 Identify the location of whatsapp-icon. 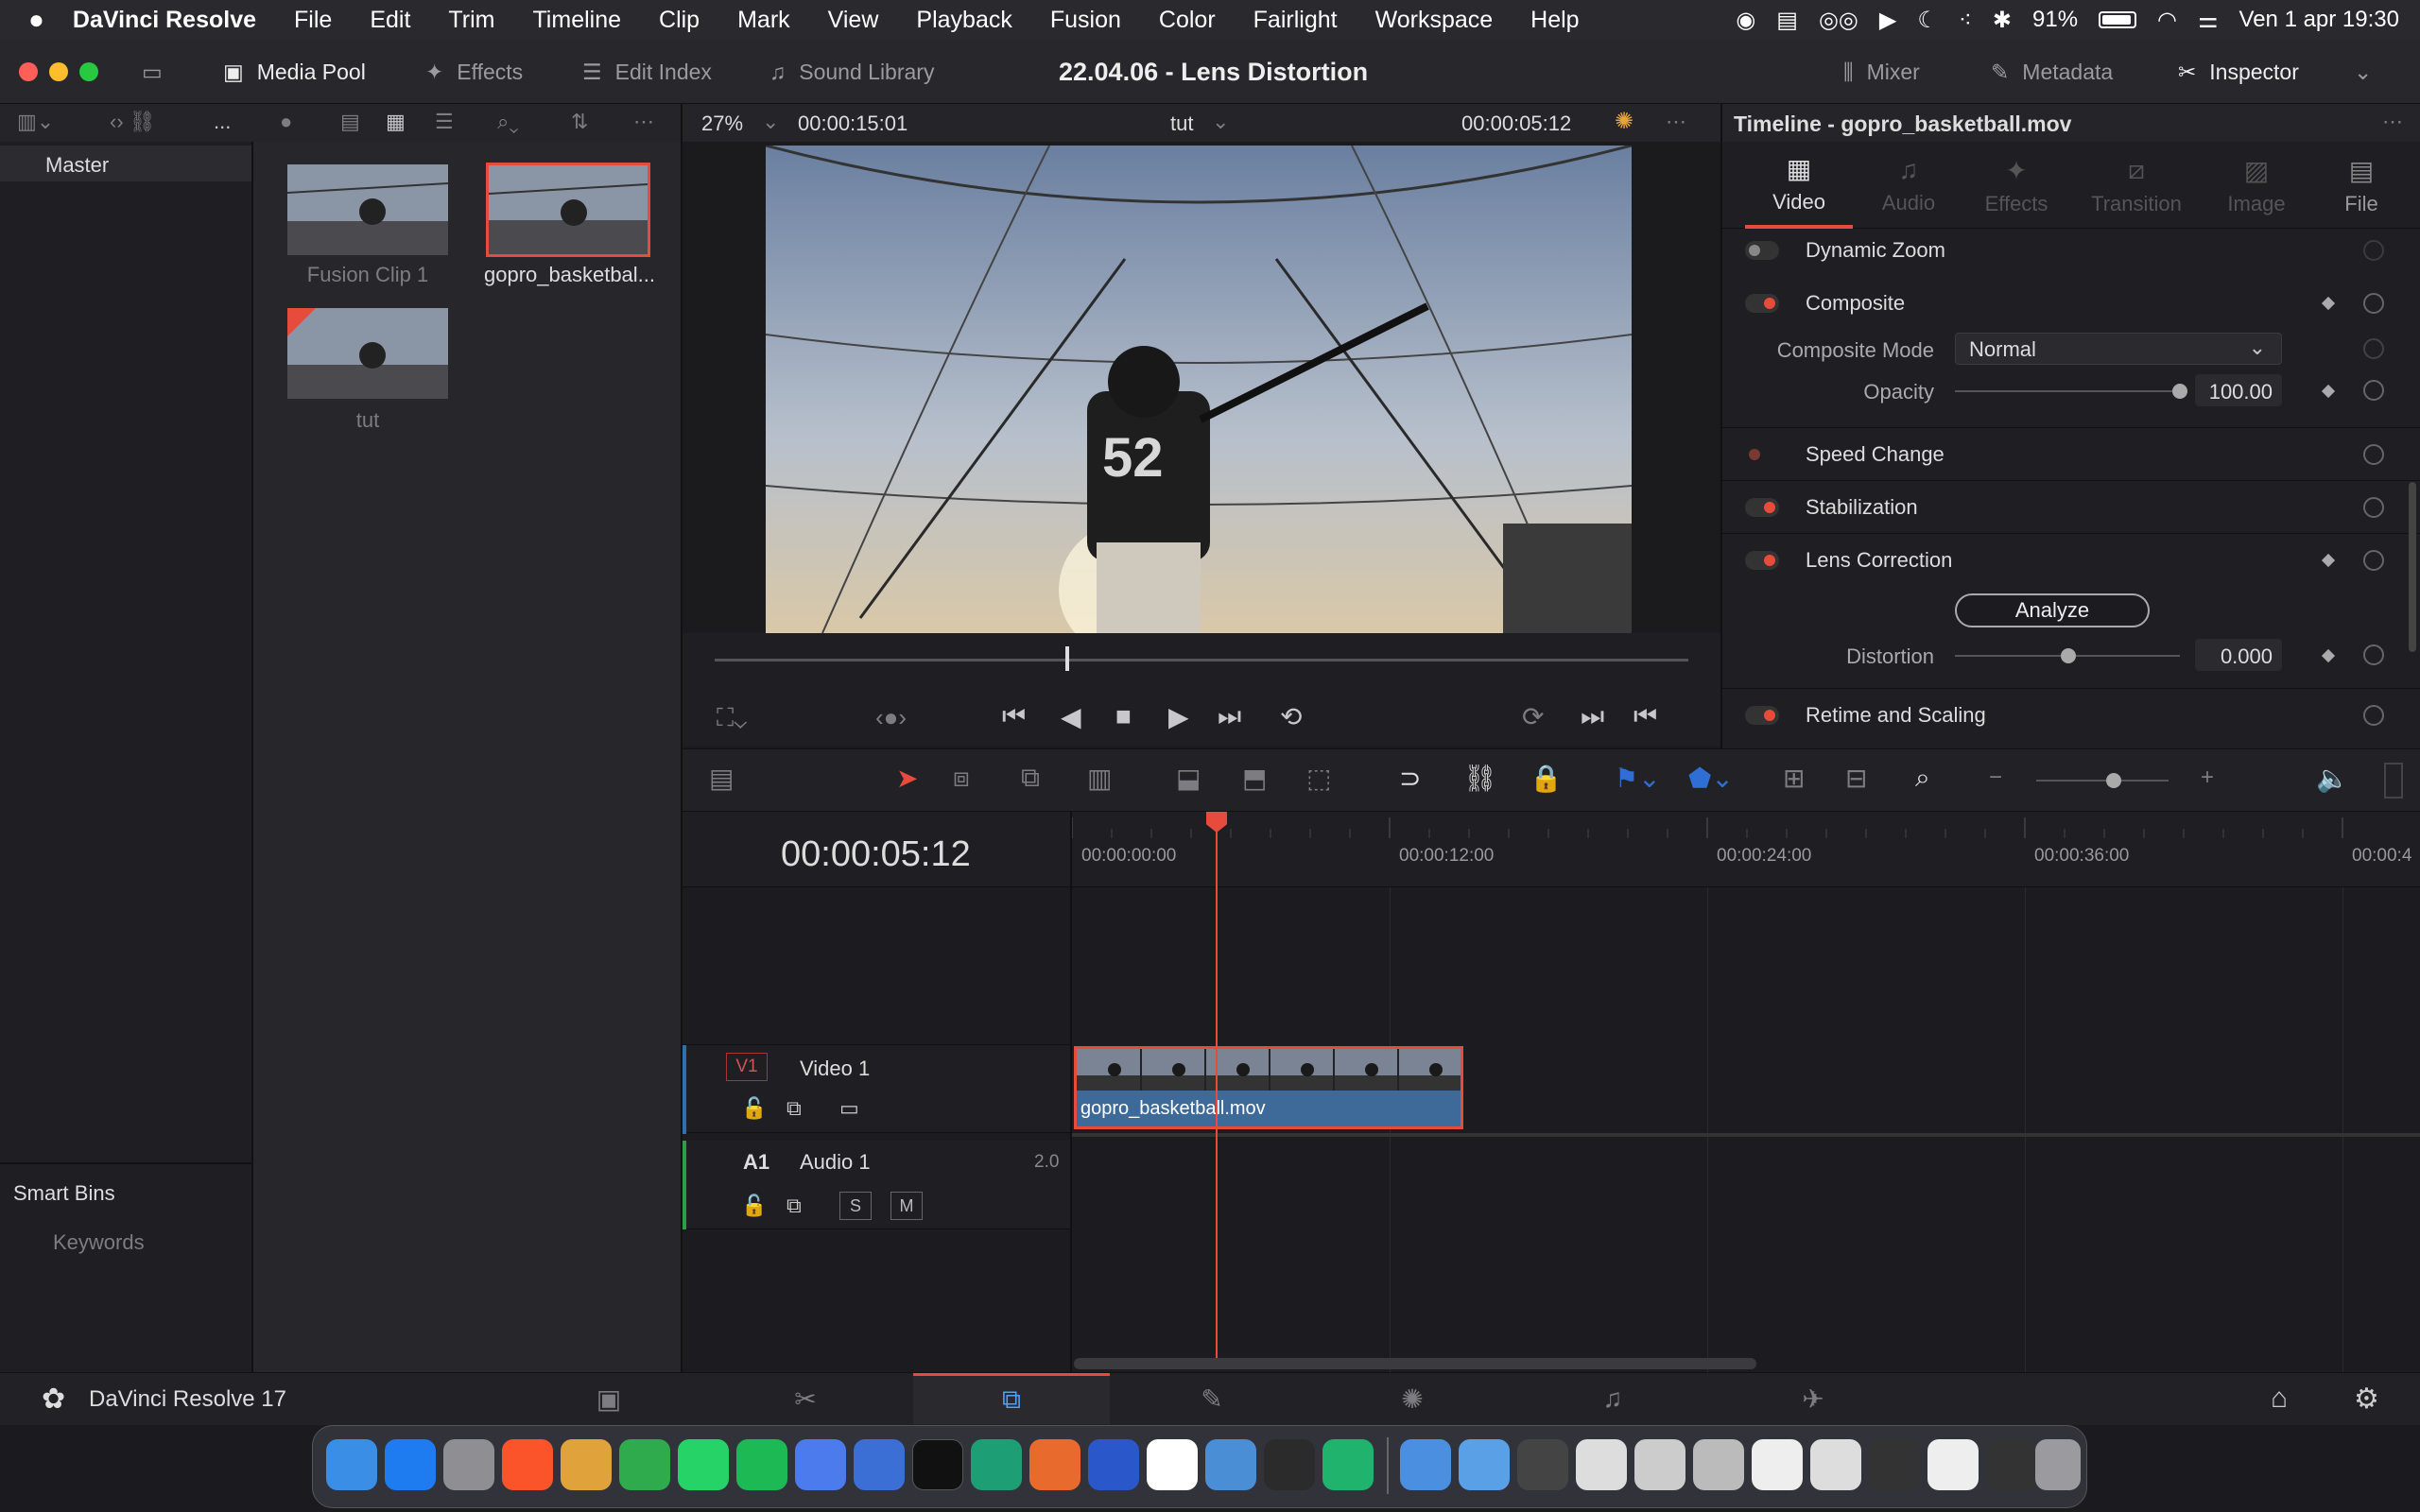
(703, 1464).